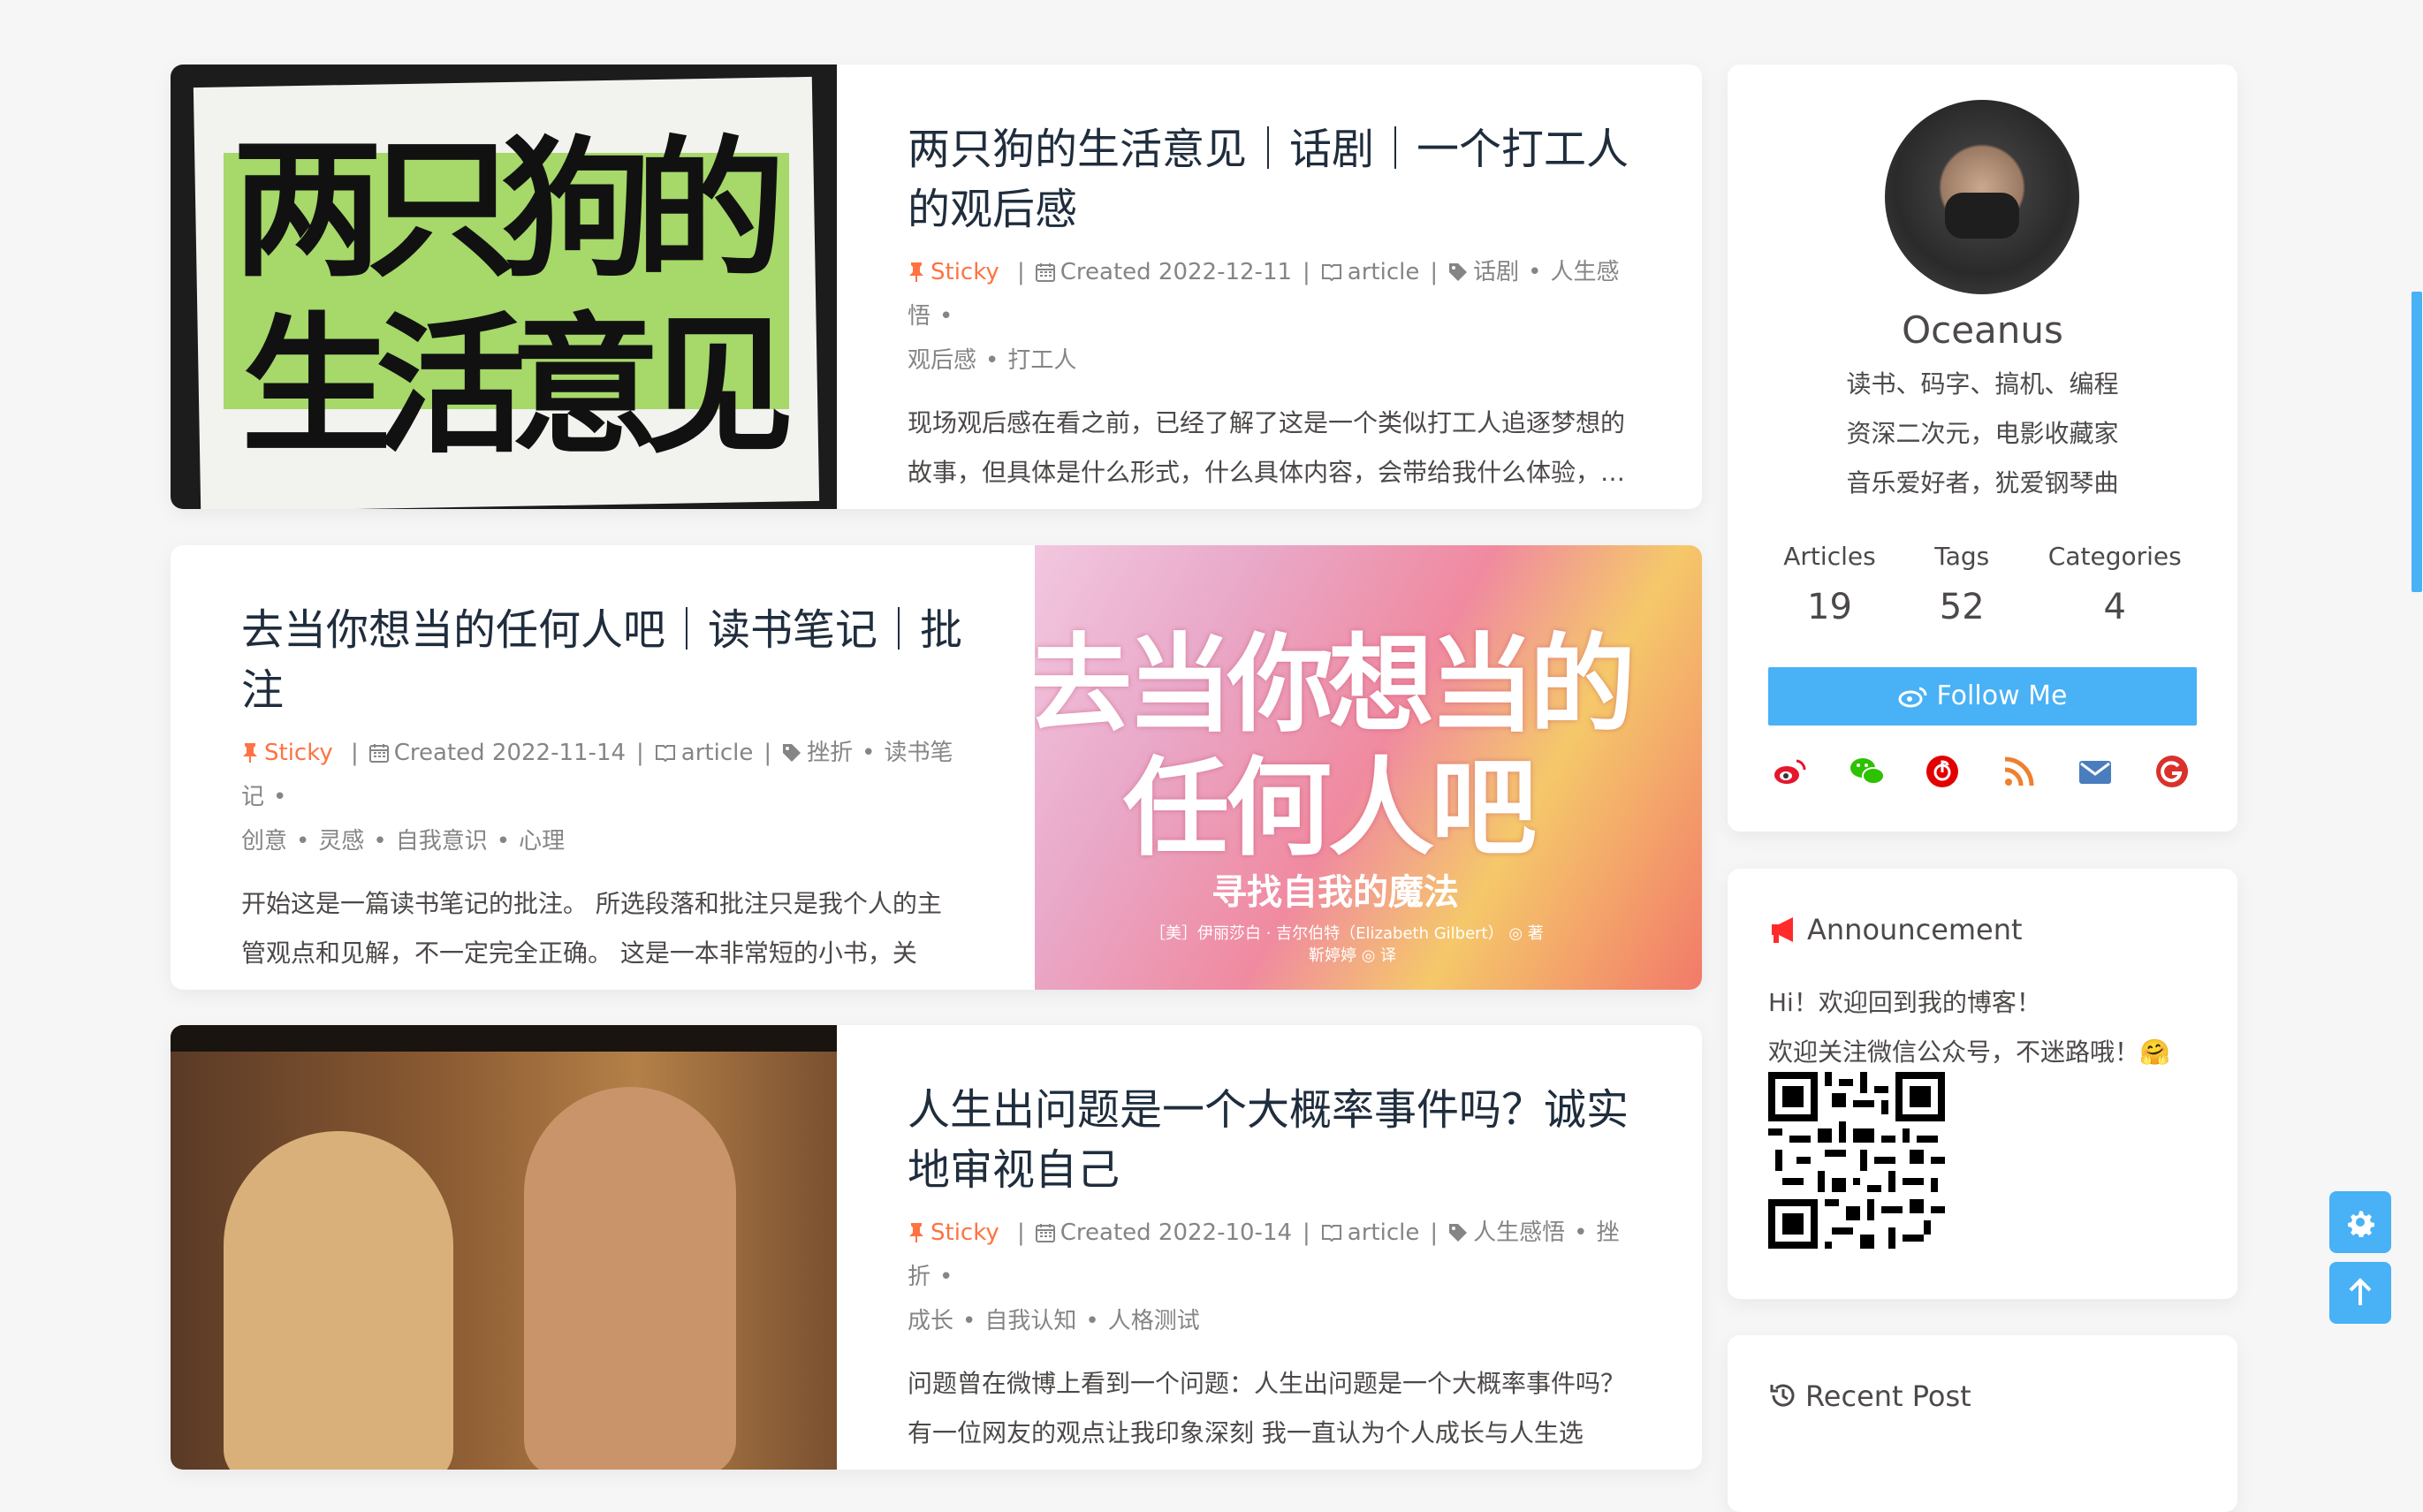 The height and width of the screenshot is (1512, 2423). What do you see at coordinates (510, 753) in the screenshot?
I see `post-created-date: Created 2022-11-14` at bounding box center [510, 753].